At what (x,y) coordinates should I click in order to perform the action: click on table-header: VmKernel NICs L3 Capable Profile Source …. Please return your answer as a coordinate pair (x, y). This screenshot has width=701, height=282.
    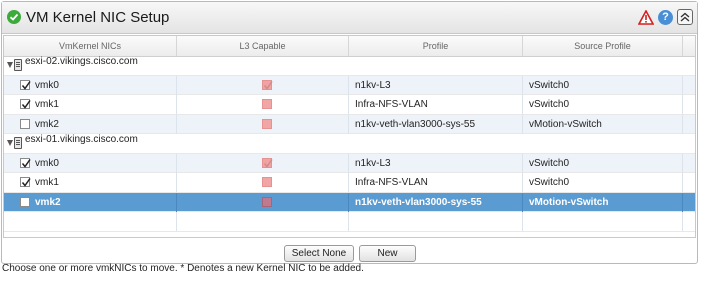
    Looking at the image, I should click on (349, 46).